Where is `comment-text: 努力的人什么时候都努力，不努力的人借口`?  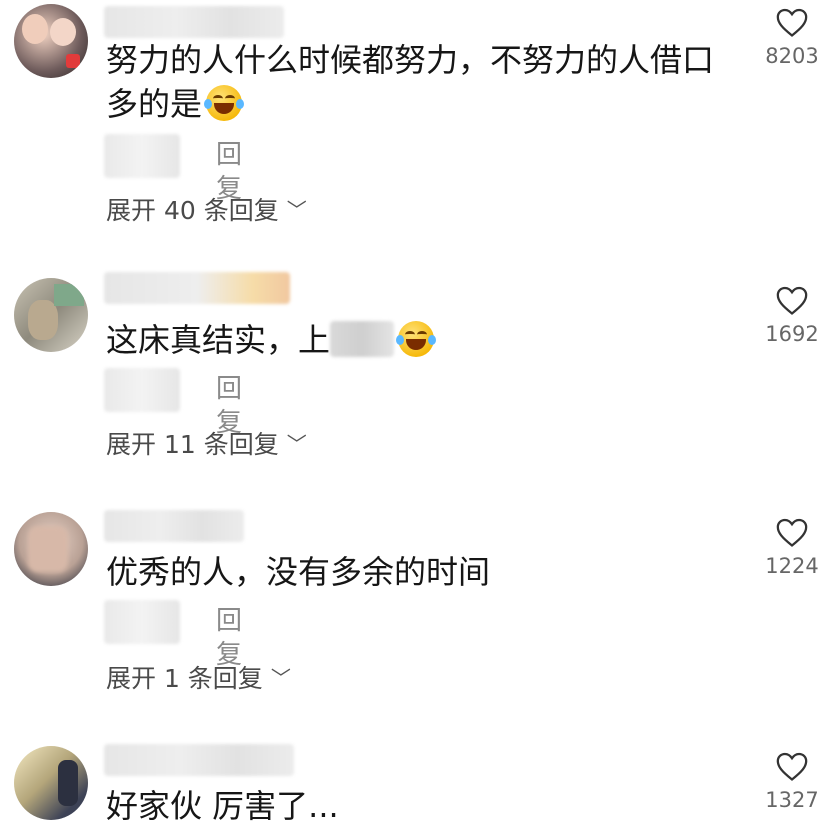
comment-text: 努力的人什么时候都努力，不努力的人借口 is located at coordinates (410, 60).